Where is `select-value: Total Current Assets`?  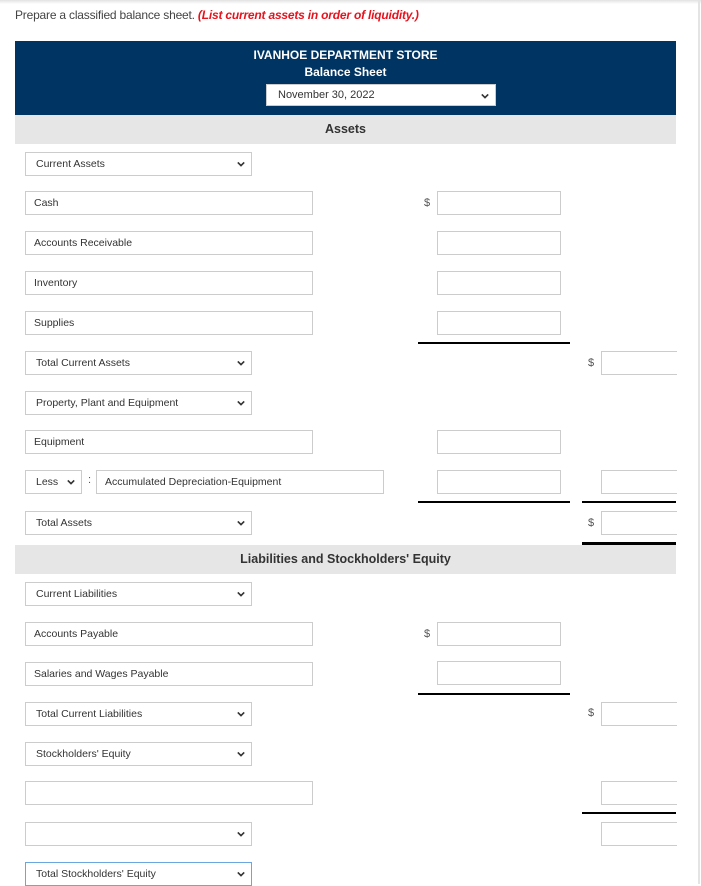 select-value: Total Current Assets is located at coordinates (83, 363).